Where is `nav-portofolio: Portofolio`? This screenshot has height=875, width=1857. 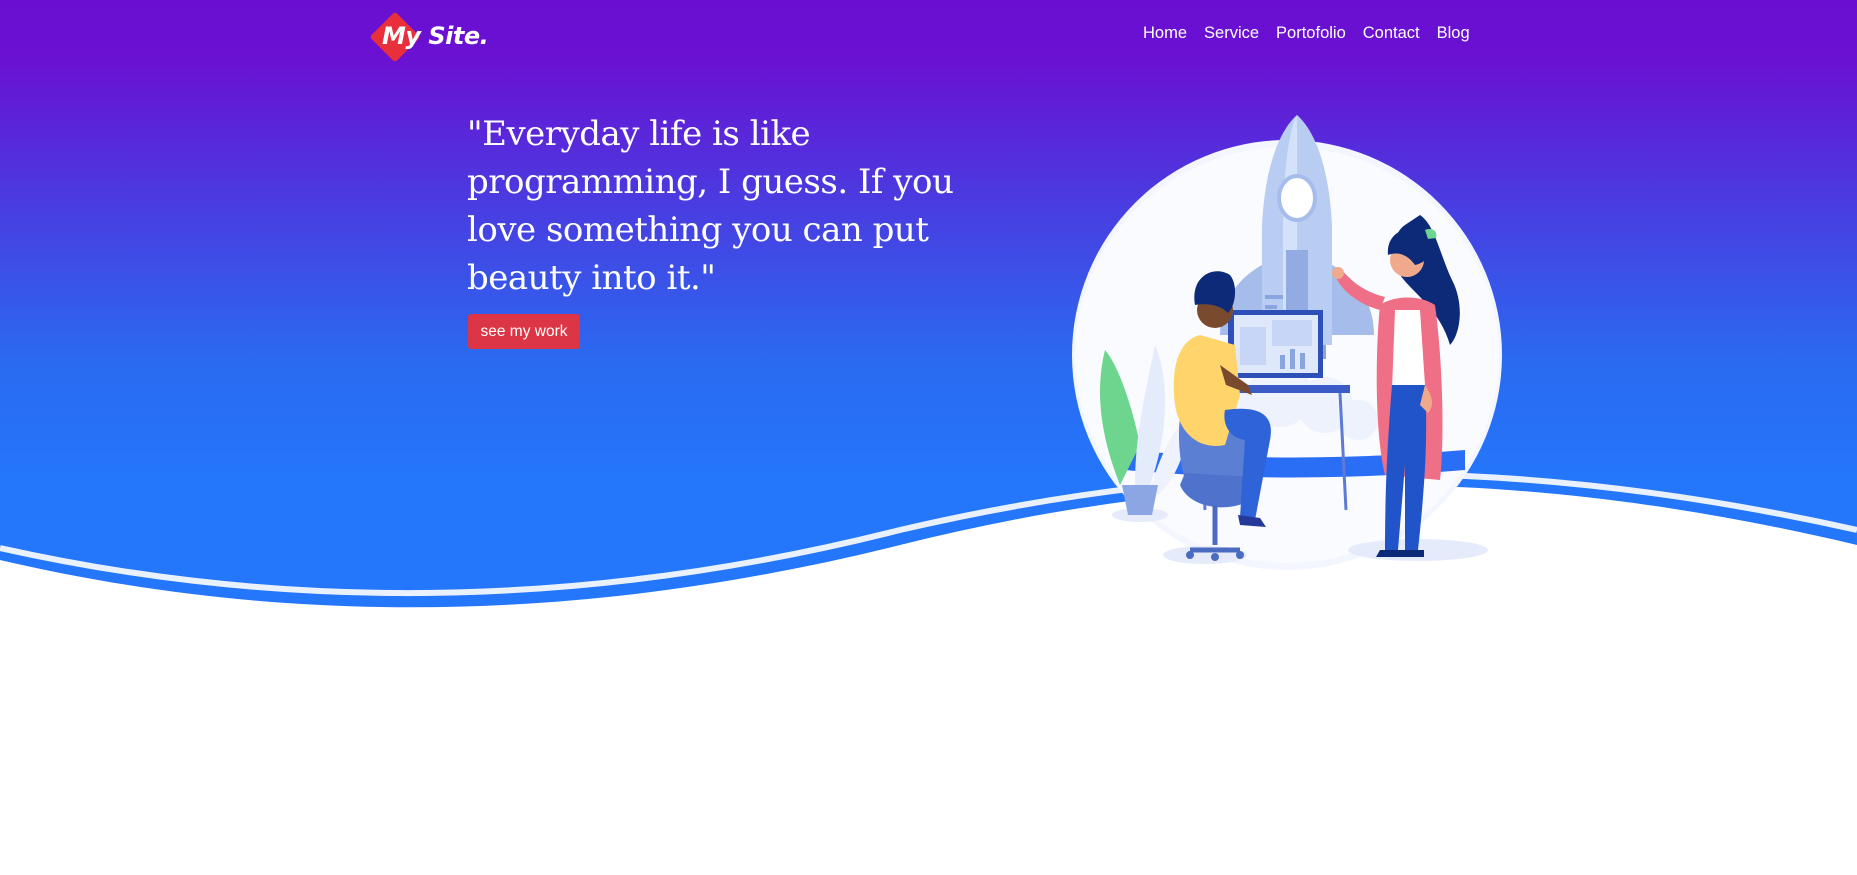 nav-portofolio: Portofolio is located at coordinates (1311, 33).